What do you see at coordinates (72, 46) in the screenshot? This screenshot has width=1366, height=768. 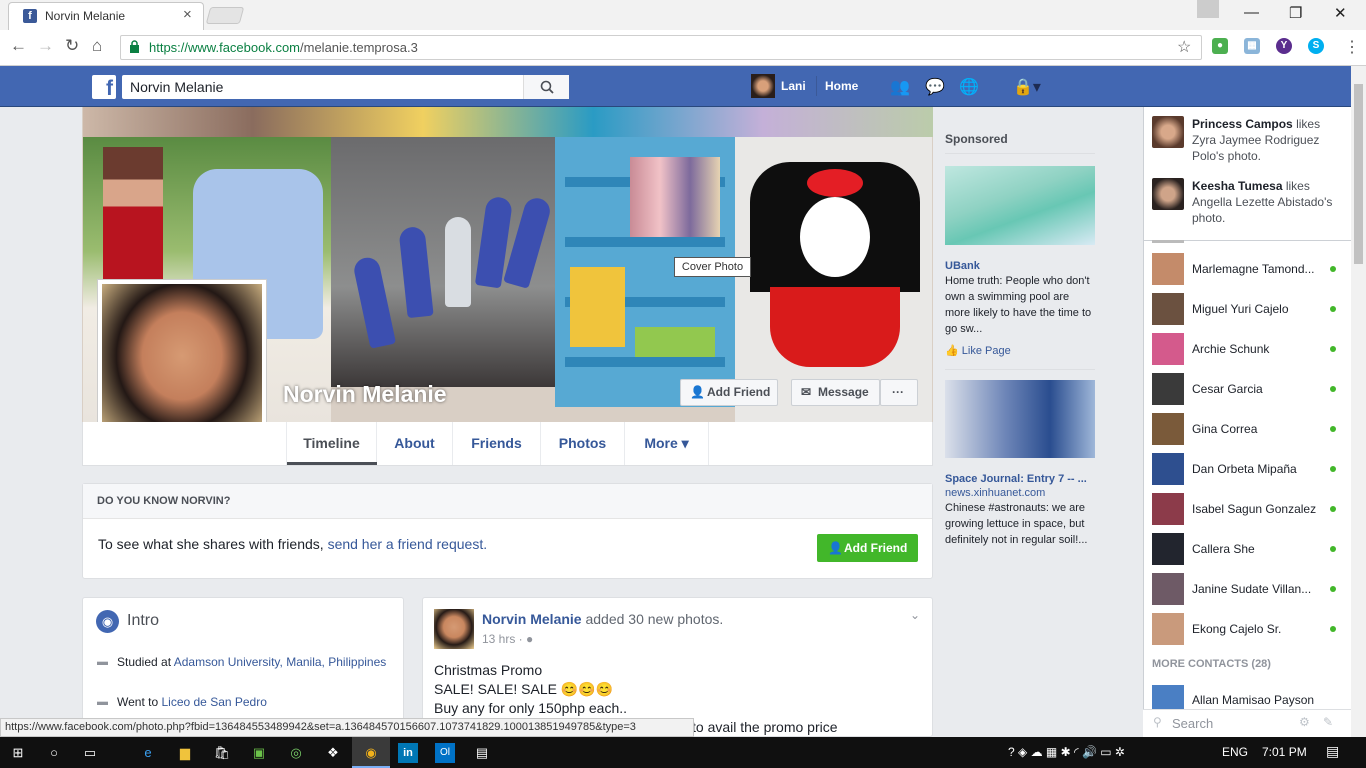 I see `reload-icon: ↻` at bounding box center [72, 46].